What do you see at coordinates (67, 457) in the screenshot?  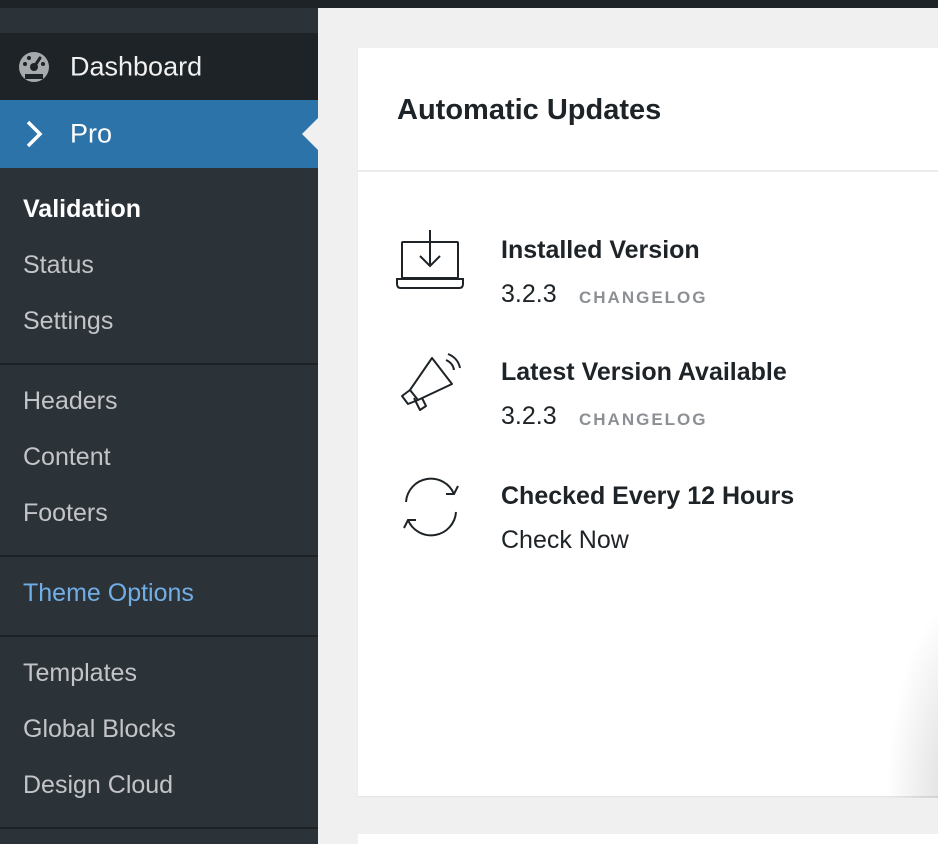 I see `submenu-item-content: Content` at bounding box center [67, 457].